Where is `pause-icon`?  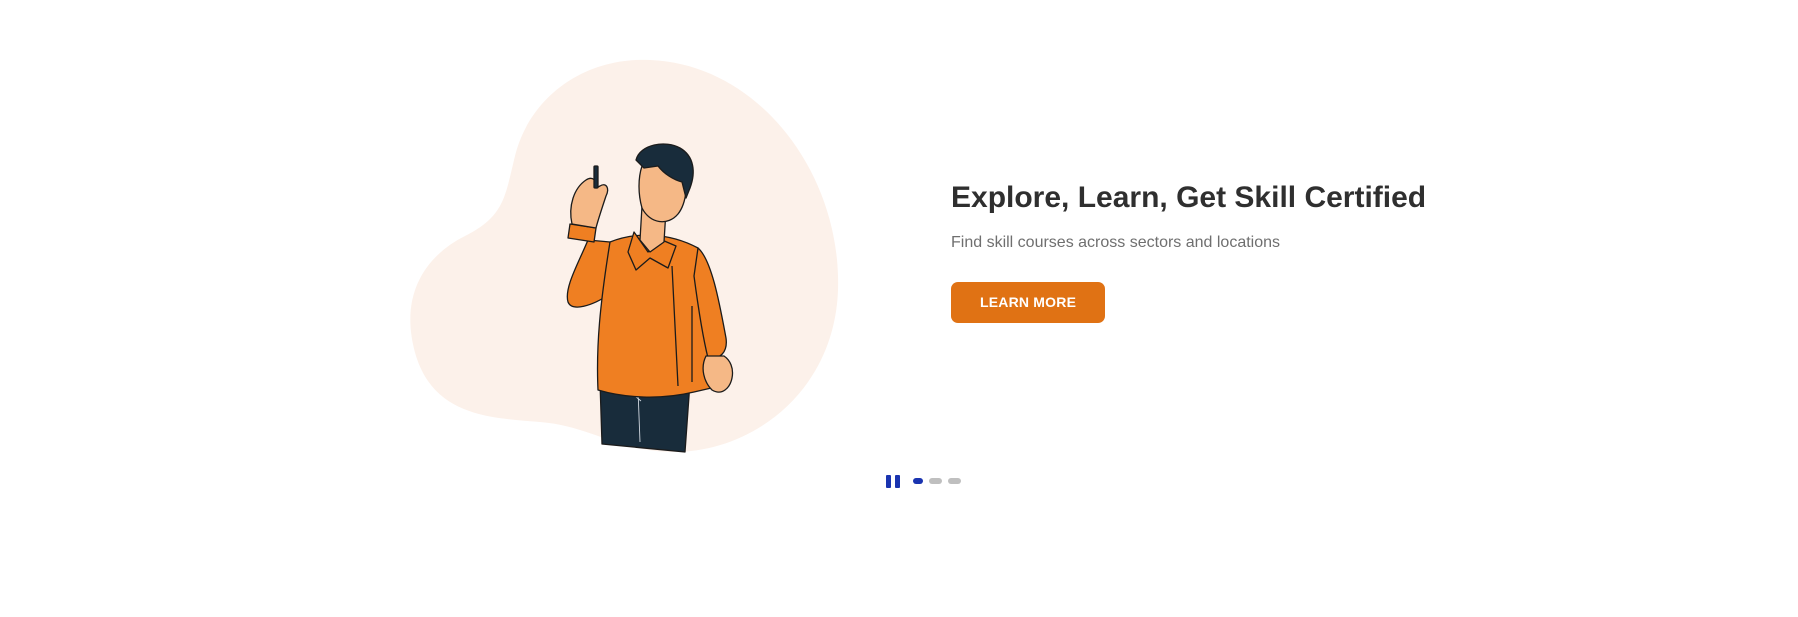
pause-icon is located at coordinates (893, 481).